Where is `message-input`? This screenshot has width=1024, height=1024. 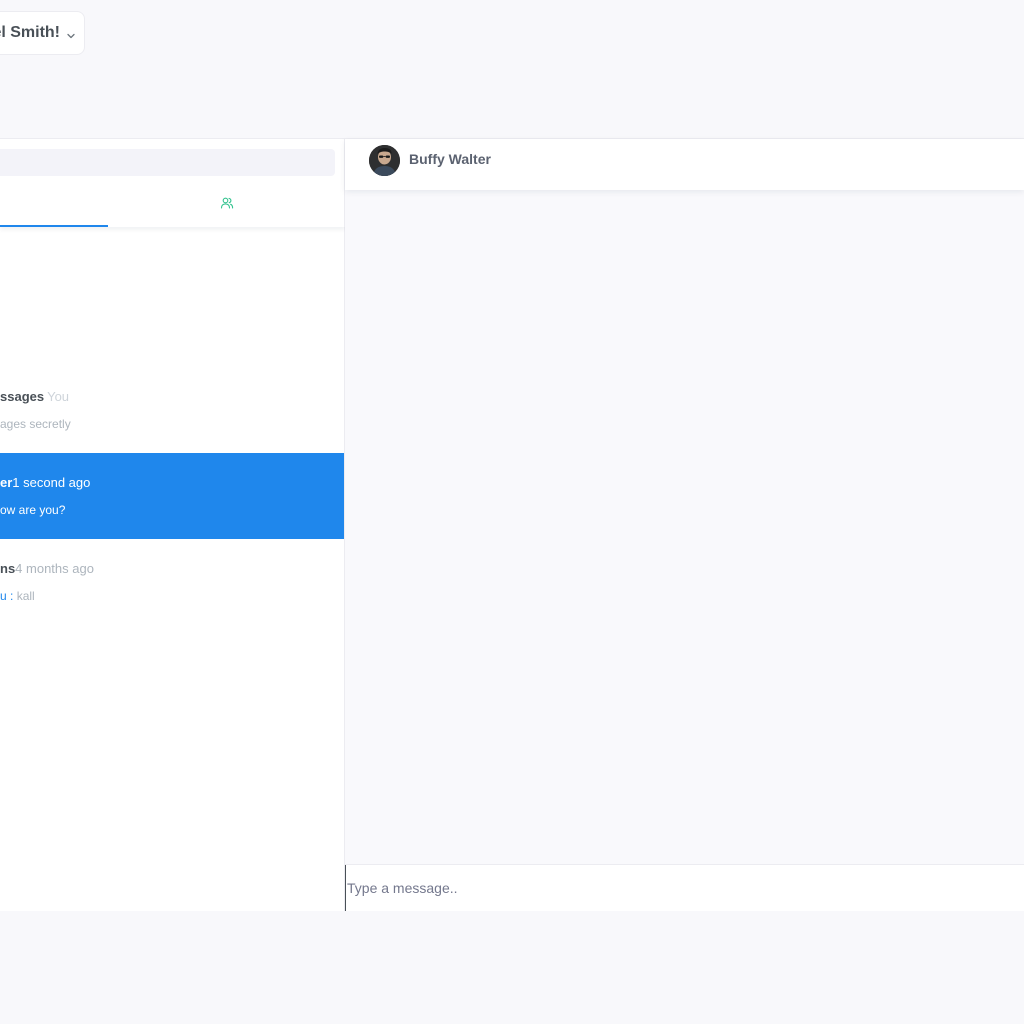
message-input is located at coordinates (684, 888).